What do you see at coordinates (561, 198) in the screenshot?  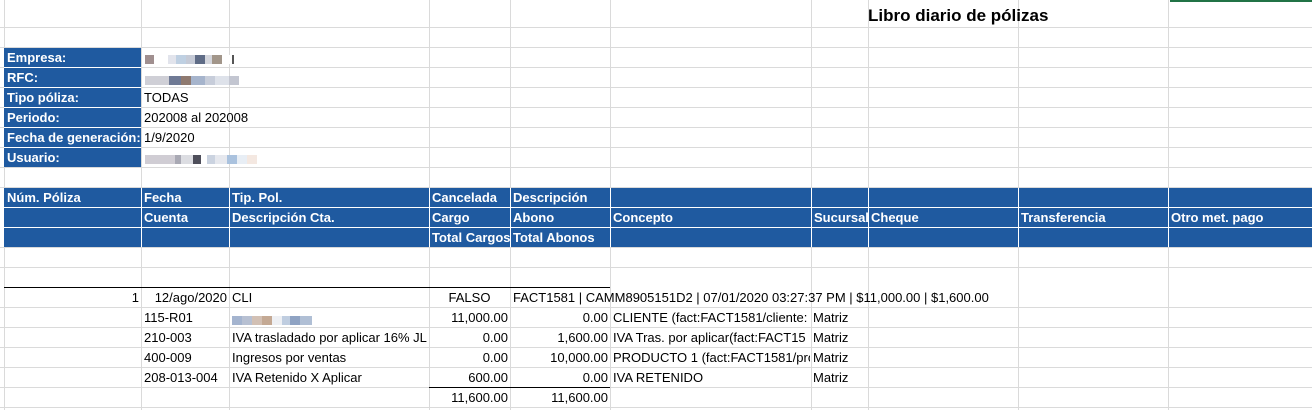 I see `header-descripcion: Descripción` at bounding box center [561, 198].